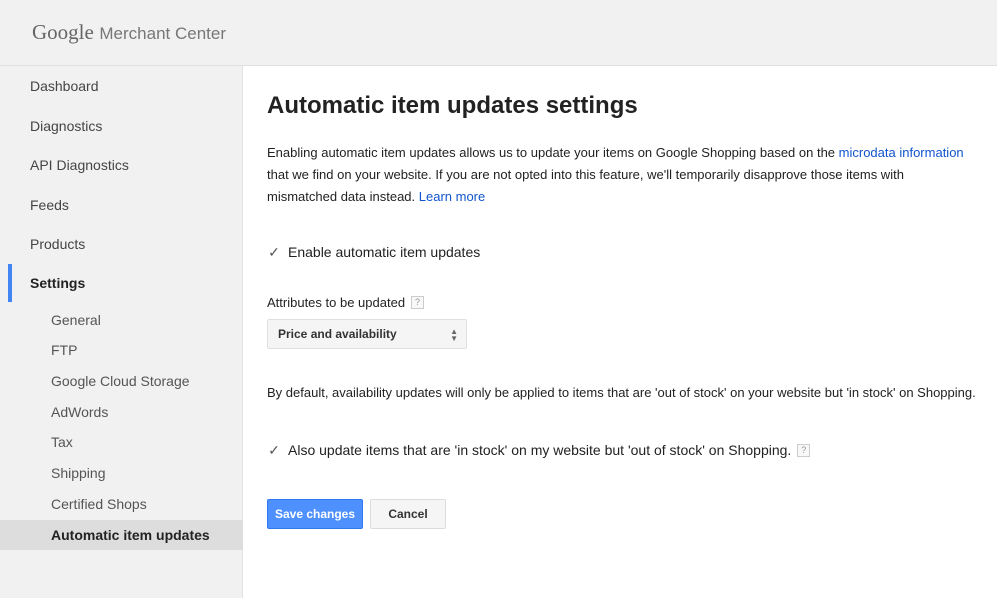 This screenshot has width=997, height=598. What do you see at coordinates (901, 152) in the screenshot?
I see `microdata-information-link: microdata information` at bounding box center [901, 152].